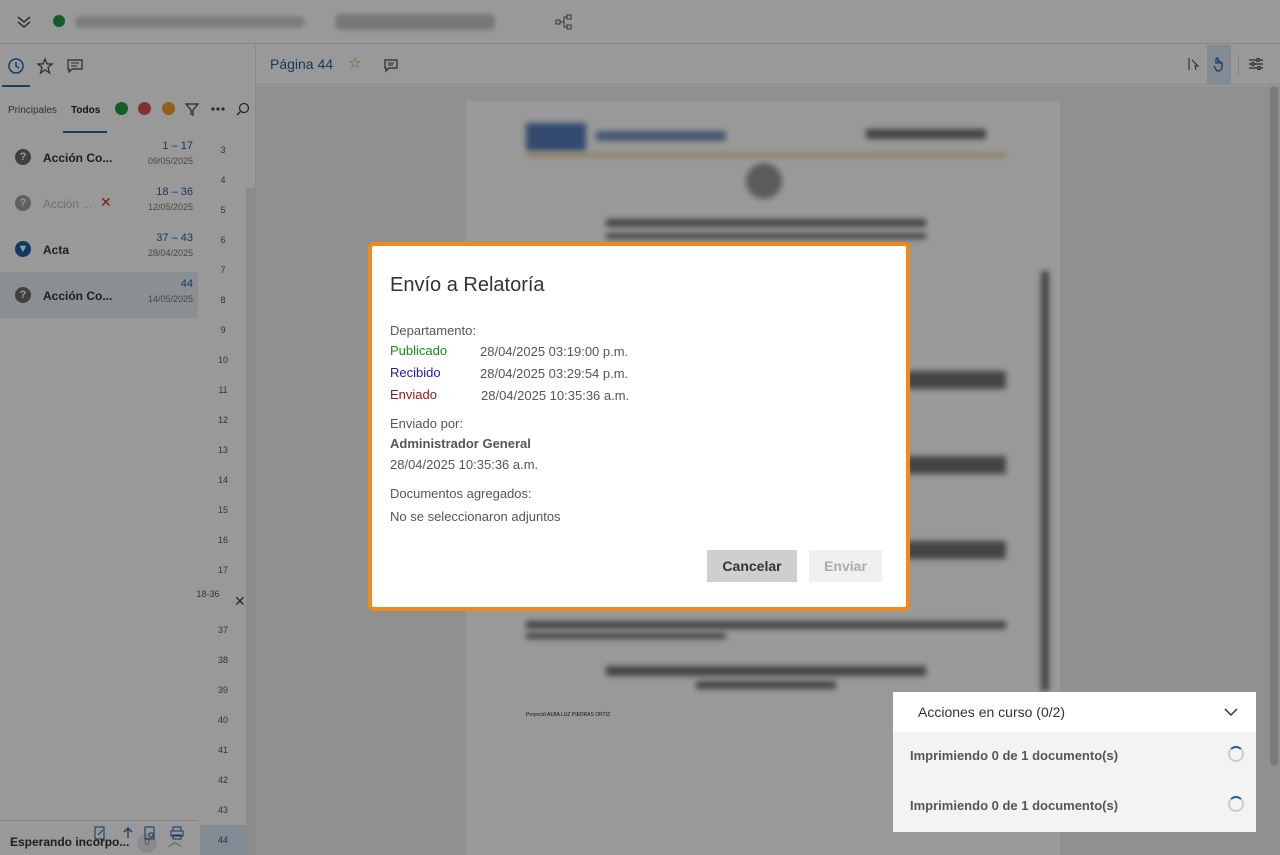  I want to click on status-received-label: Recibido, so click(415, 372).